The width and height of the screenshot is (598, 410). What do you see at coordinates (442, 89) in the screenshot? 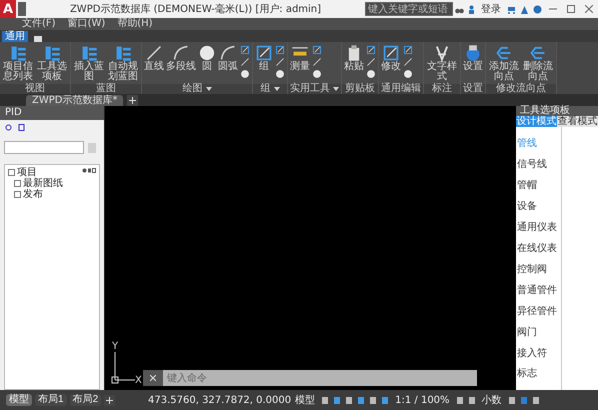
I see `ribbon-panel-title: 标注` at bounding box center [442, 89].